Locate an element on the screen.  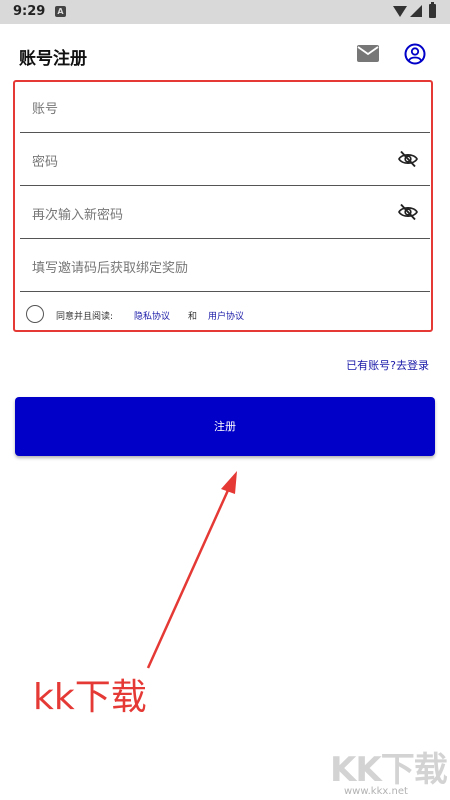
status-time: 9:29 is located at coordinates (29, 11).